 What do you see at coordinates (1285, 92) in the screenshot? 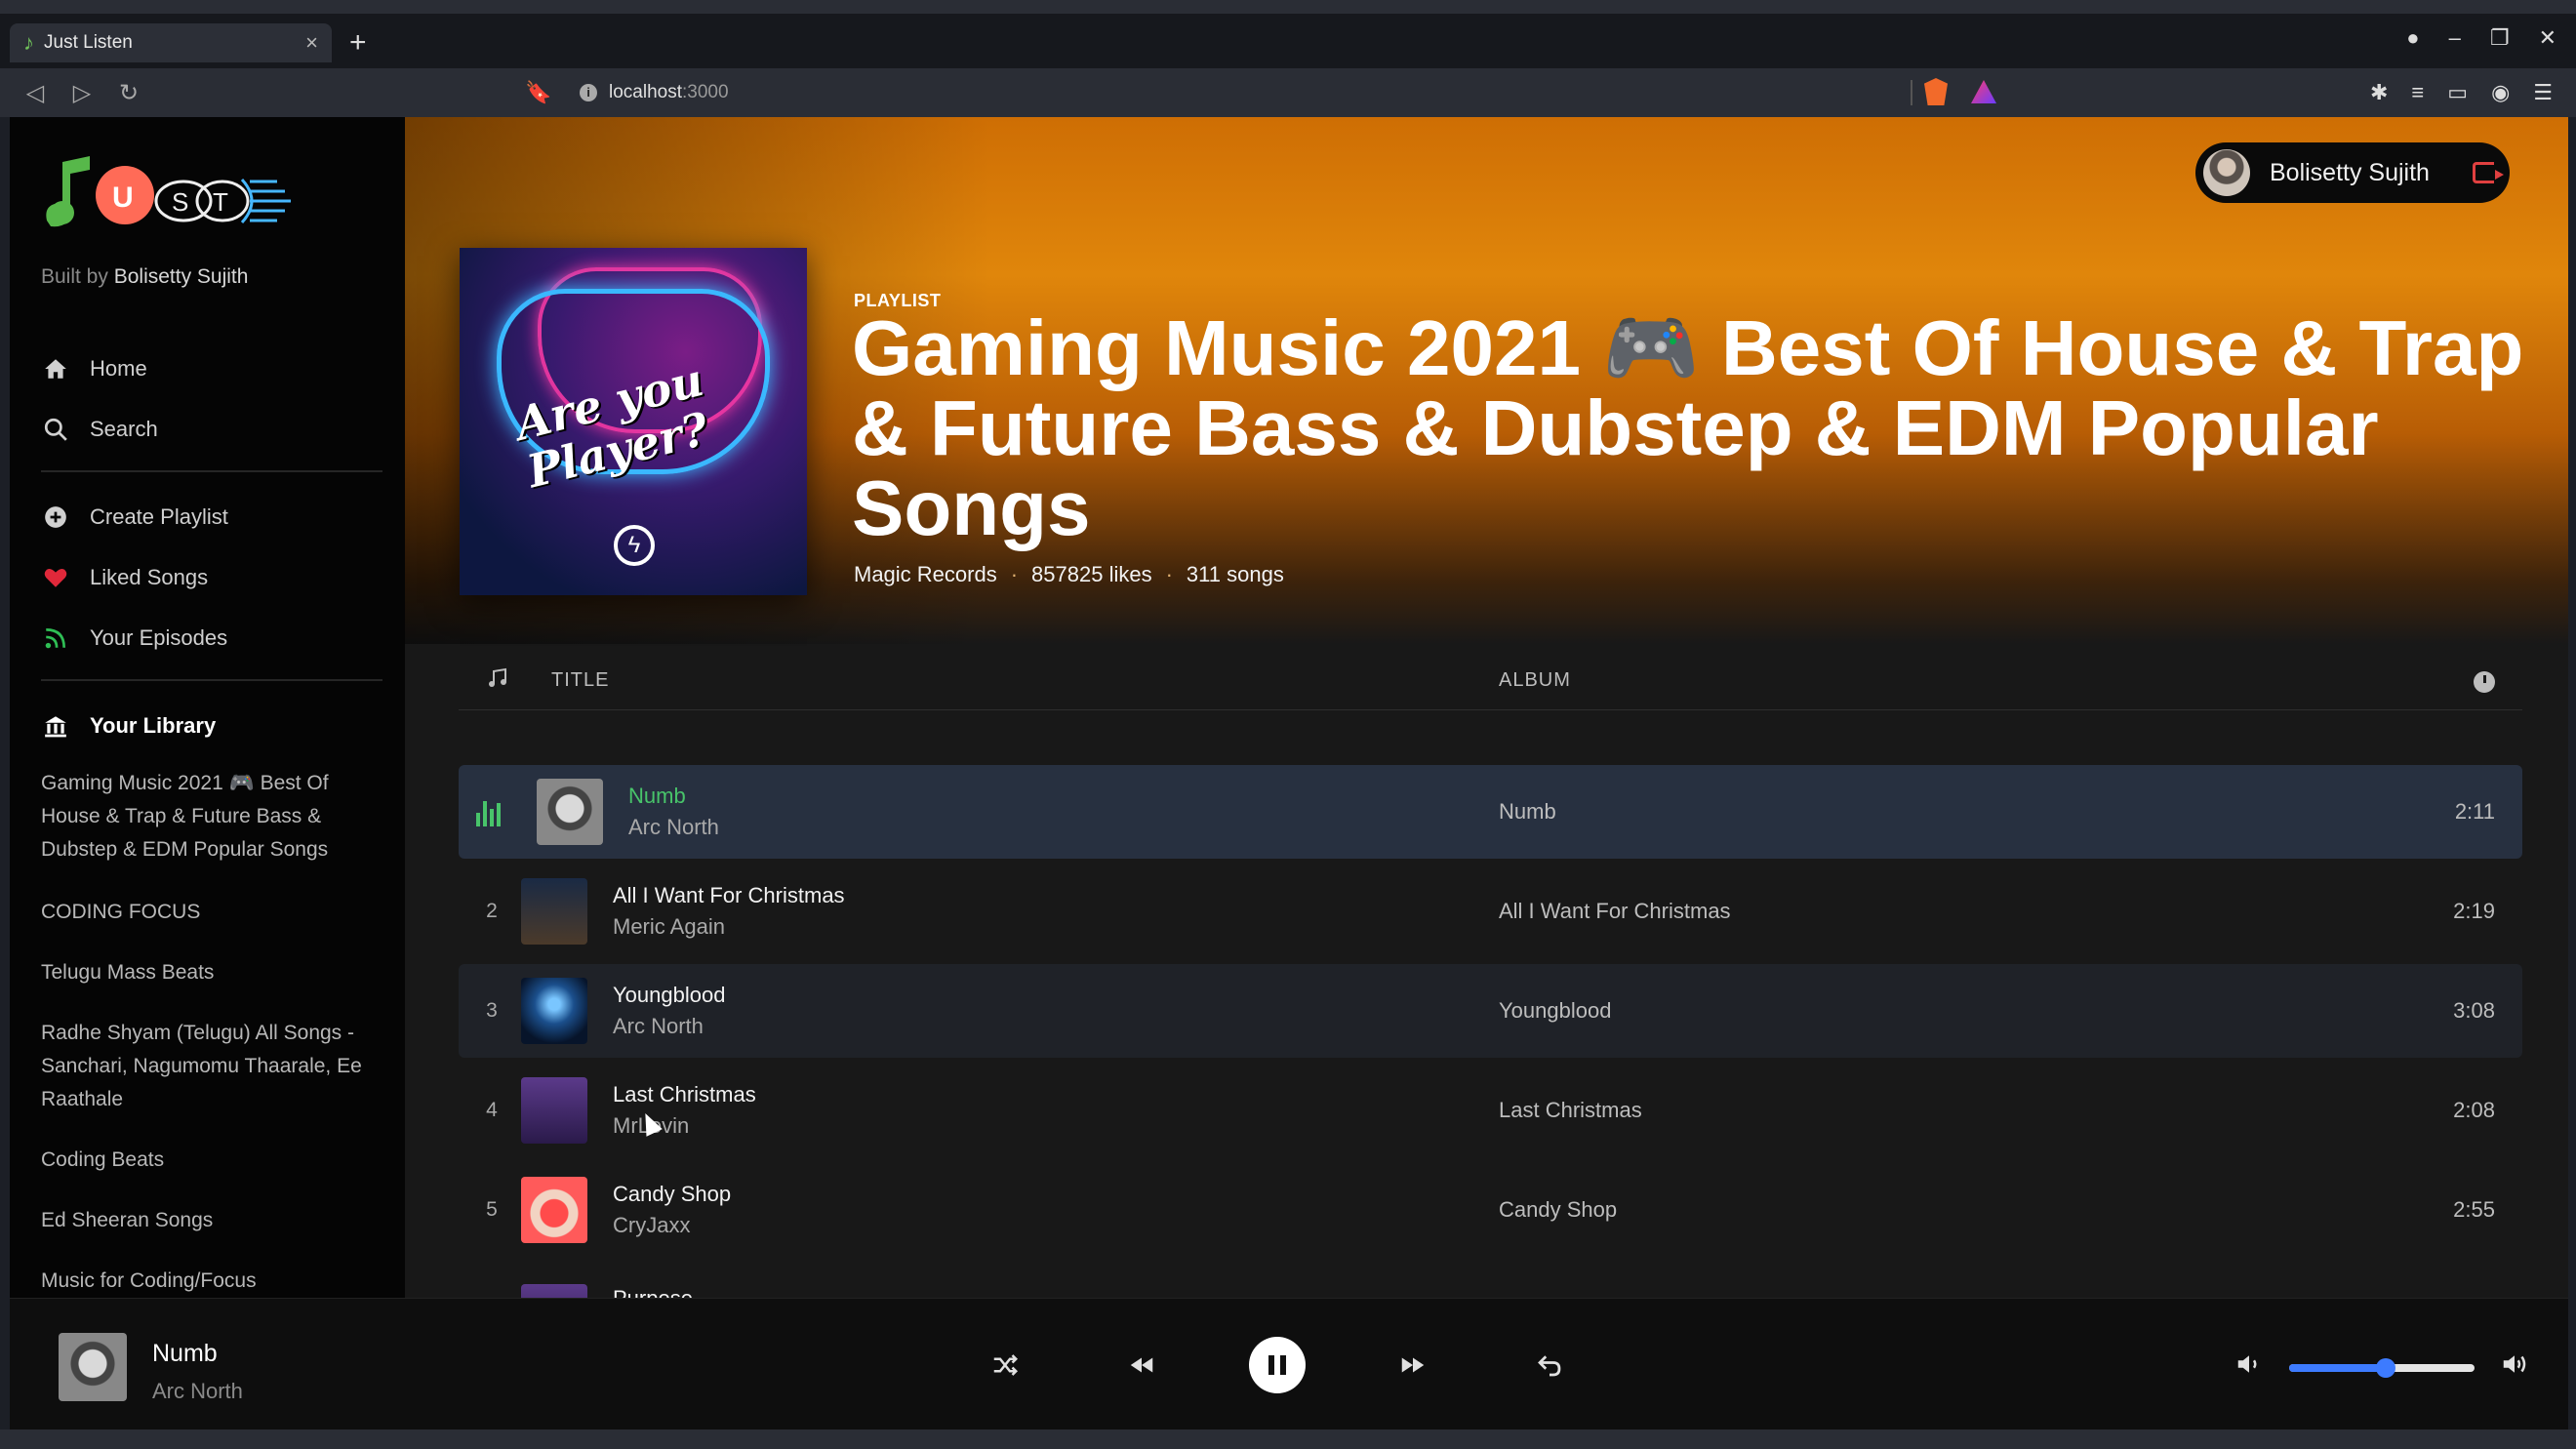
I see `url-bar: i localhost:3000` at bounding box center [1285, 92].